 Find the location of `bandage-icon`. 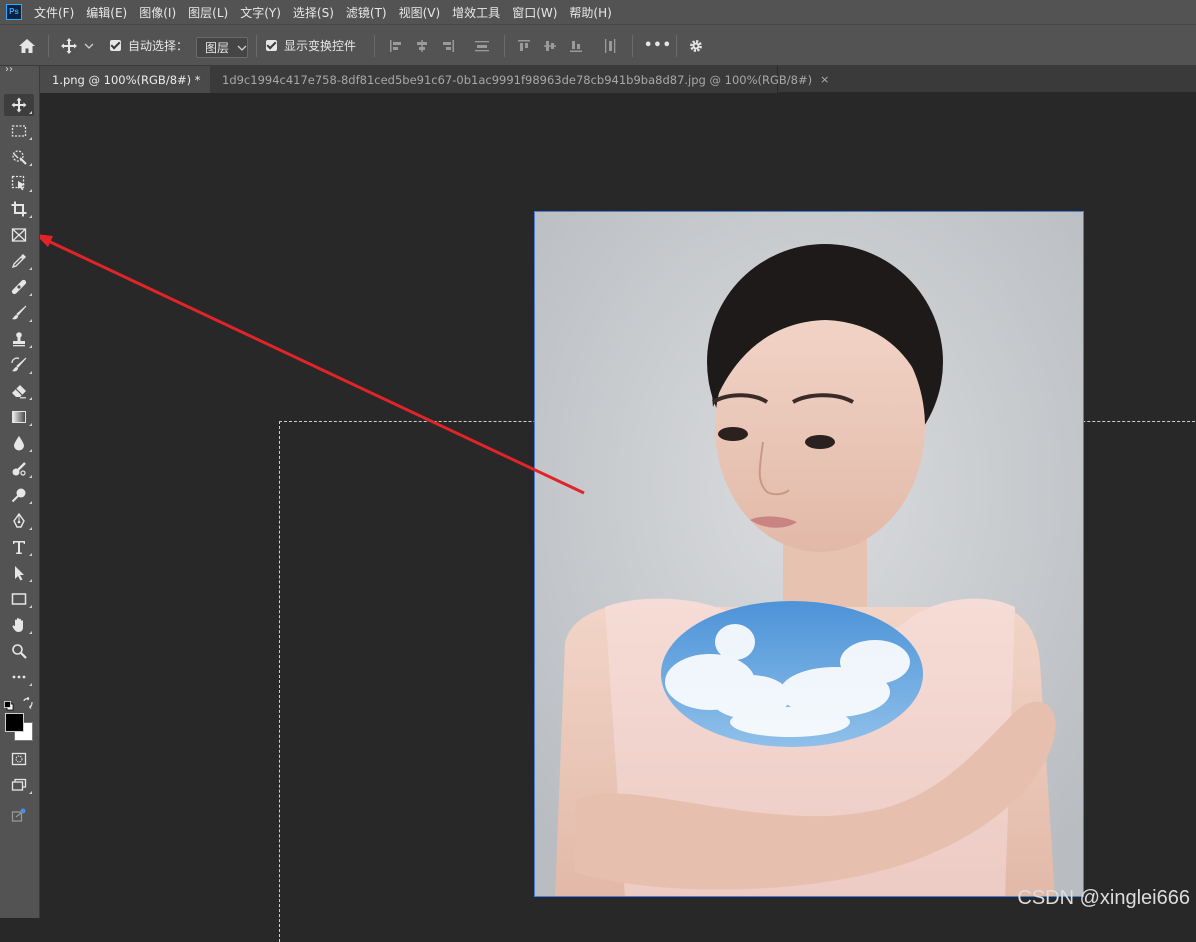

bandage-icon is located at coordinates (19, 287).